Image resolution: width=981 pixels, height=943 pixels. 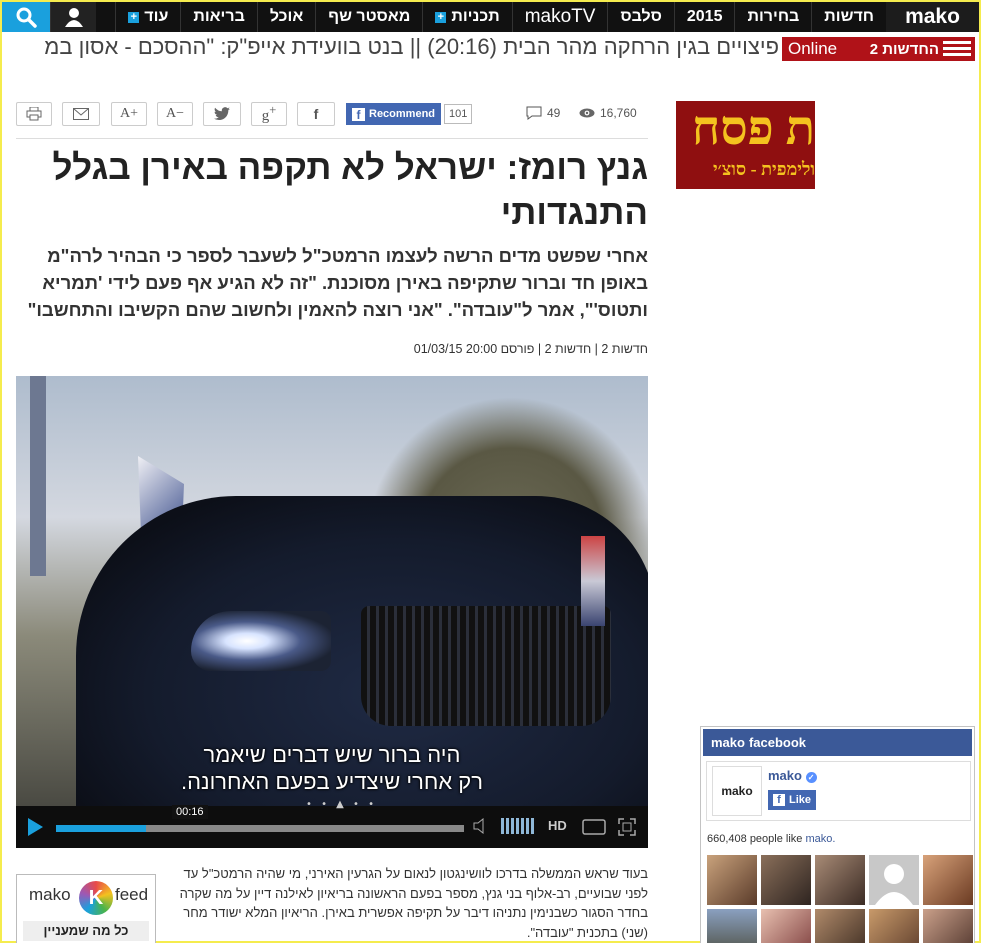 What do you see at coordinates (554, 113) in the screenshot?
I see `comments-value: 49` at bounding box center [554, 113].